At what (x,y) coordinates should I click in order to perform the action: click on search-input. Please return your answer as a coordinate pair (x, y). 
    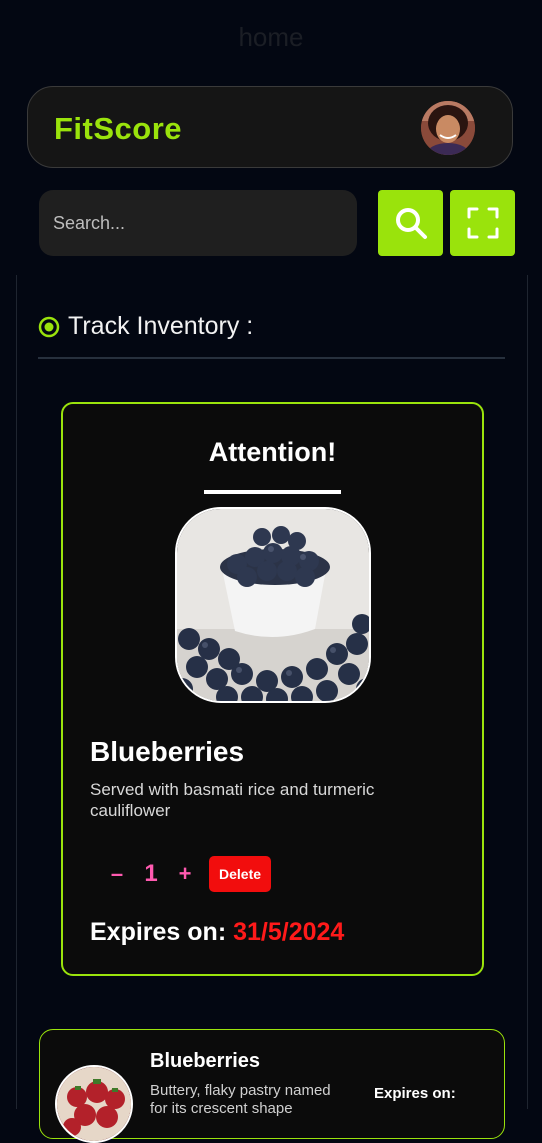
    Looking at the image, I should click on (198, 223).